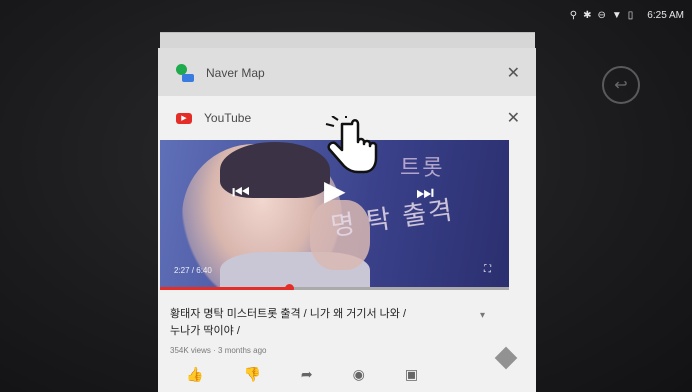 This screenshot has width=692, height=392. I want to click on back-button: ↩, so click(621, 85).